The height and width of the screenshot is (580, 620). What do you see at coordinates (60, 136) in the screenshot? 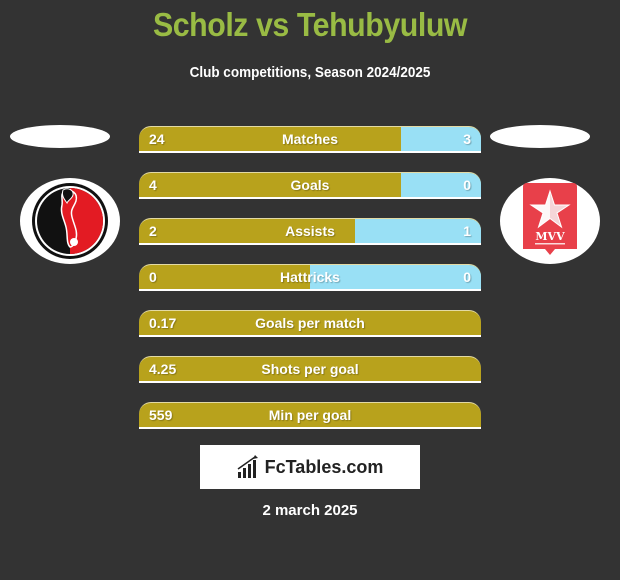
I see `left-player-oval` at bounding box center [60, 136].